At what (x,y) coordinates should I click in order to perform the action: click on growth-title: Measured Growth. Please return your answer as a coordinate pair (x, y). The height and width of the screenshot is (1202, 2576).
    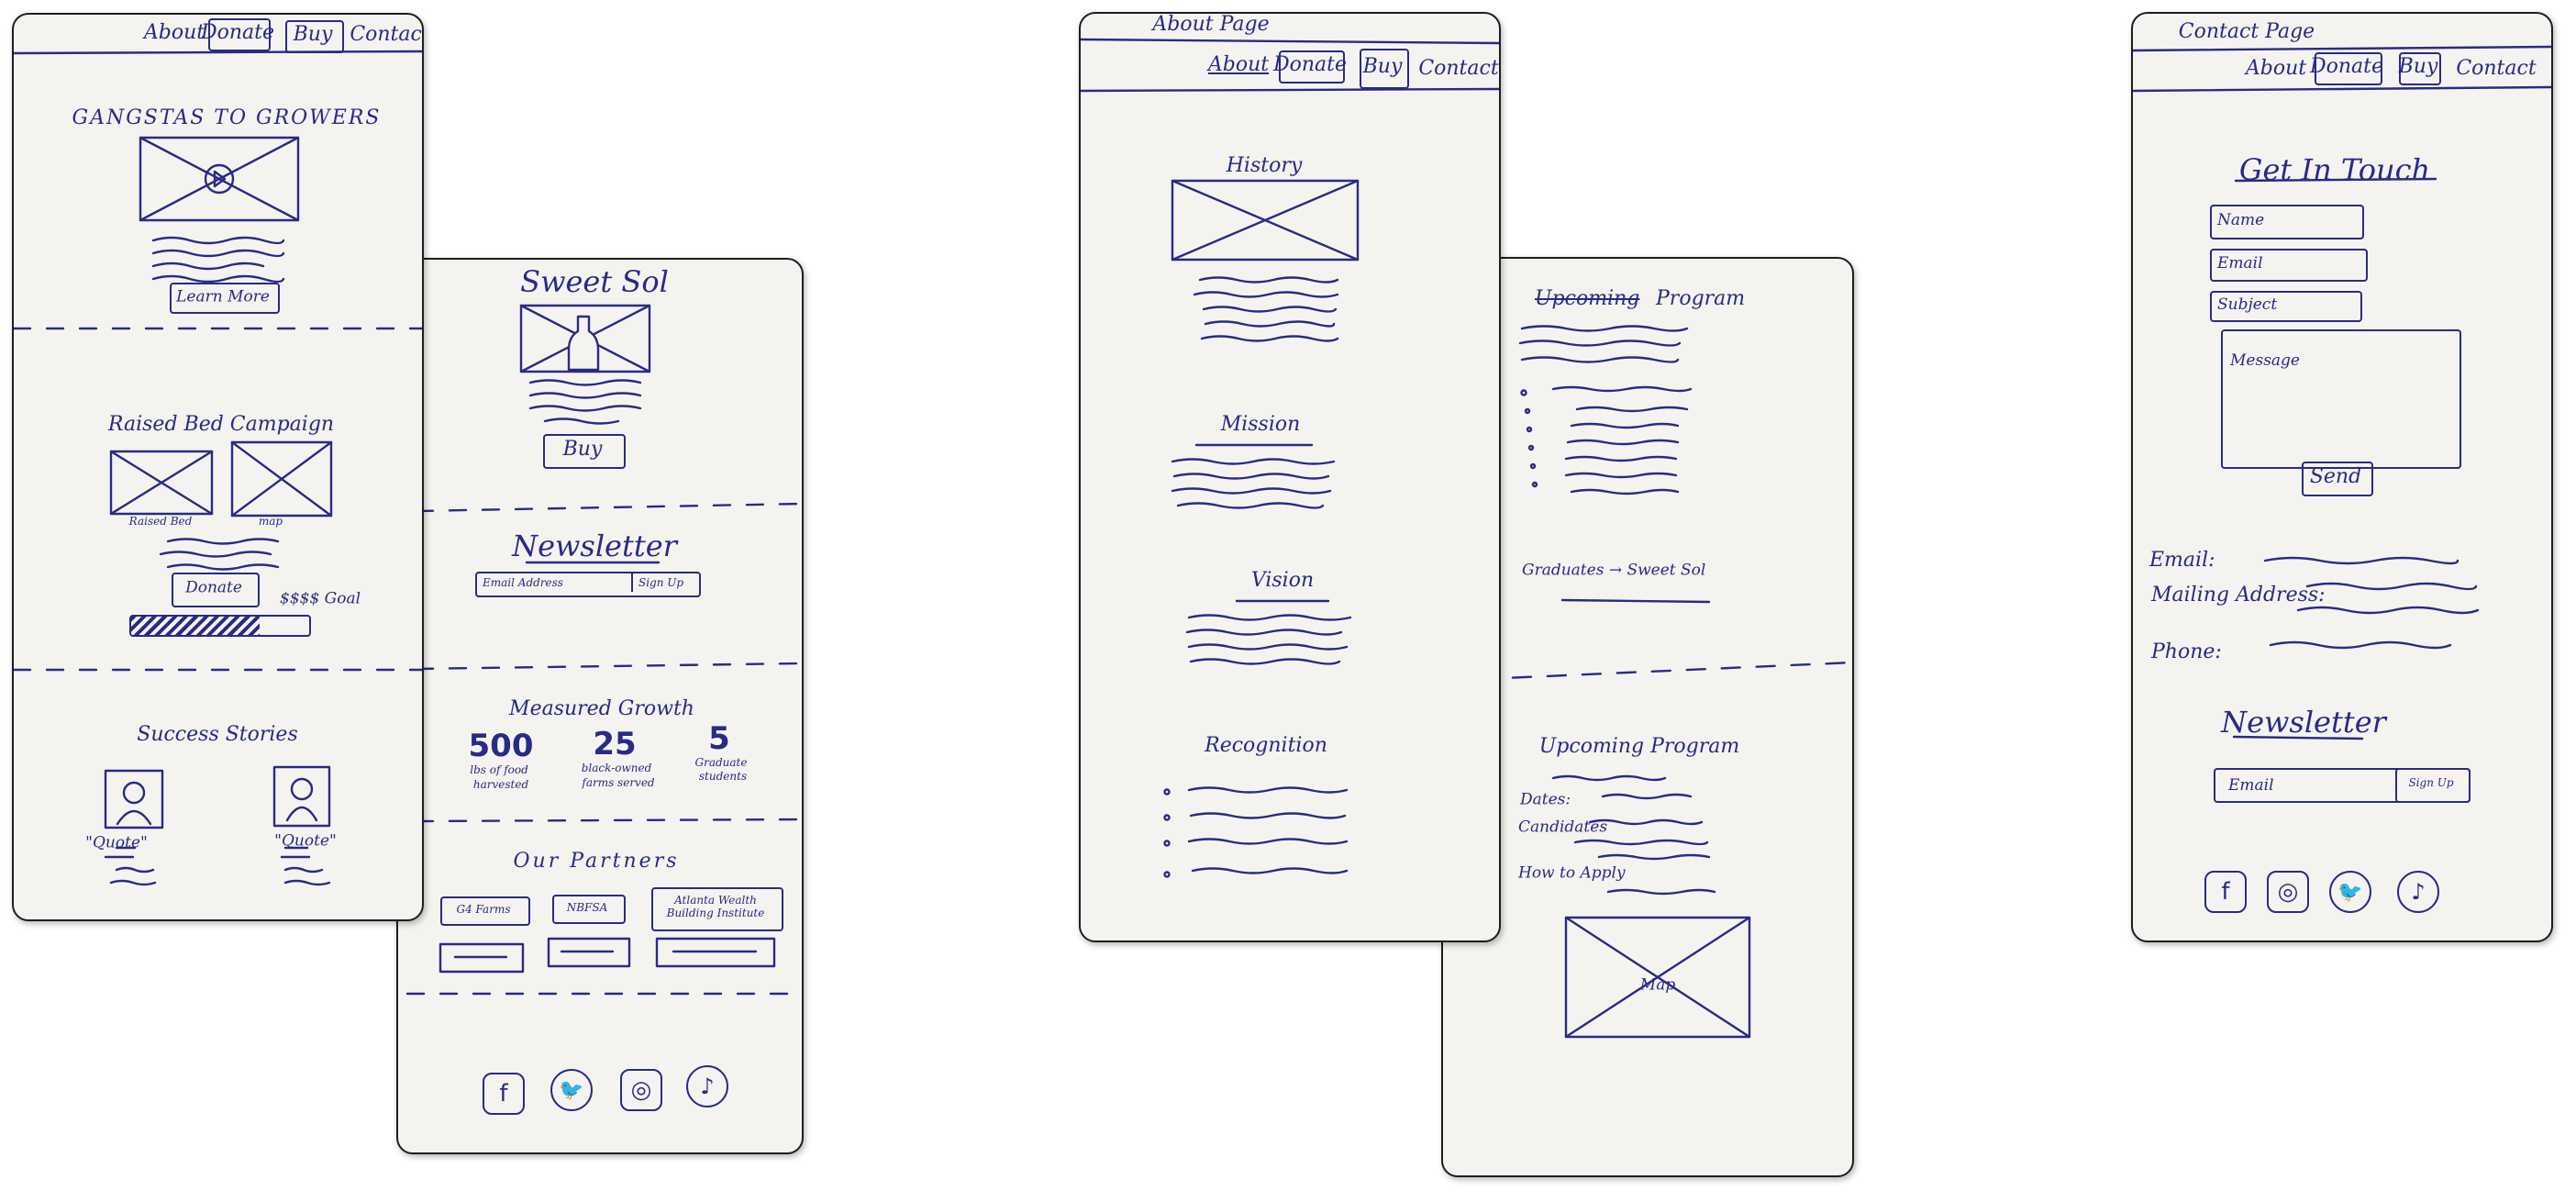
    Looking at the image, I should click on (601, 708).